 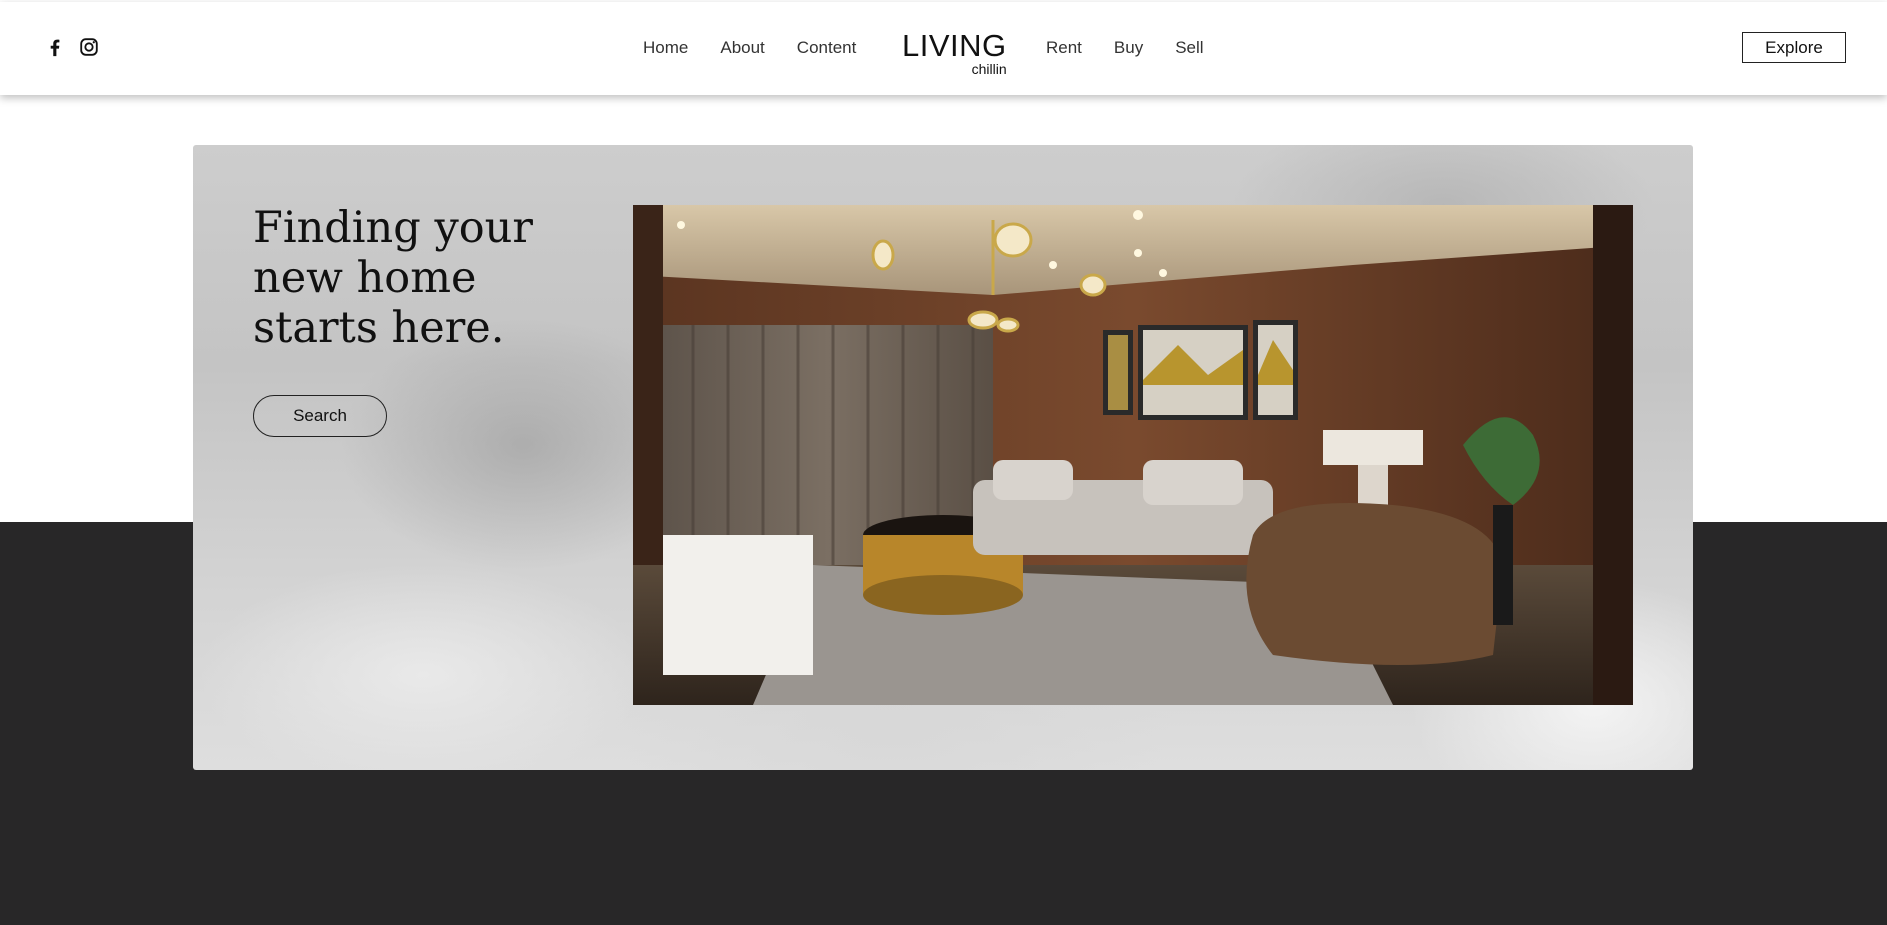 What do you see at coordinates (55, 47) in the screenshot?
I see `facebook-icon` at bounding box center [55, 47].